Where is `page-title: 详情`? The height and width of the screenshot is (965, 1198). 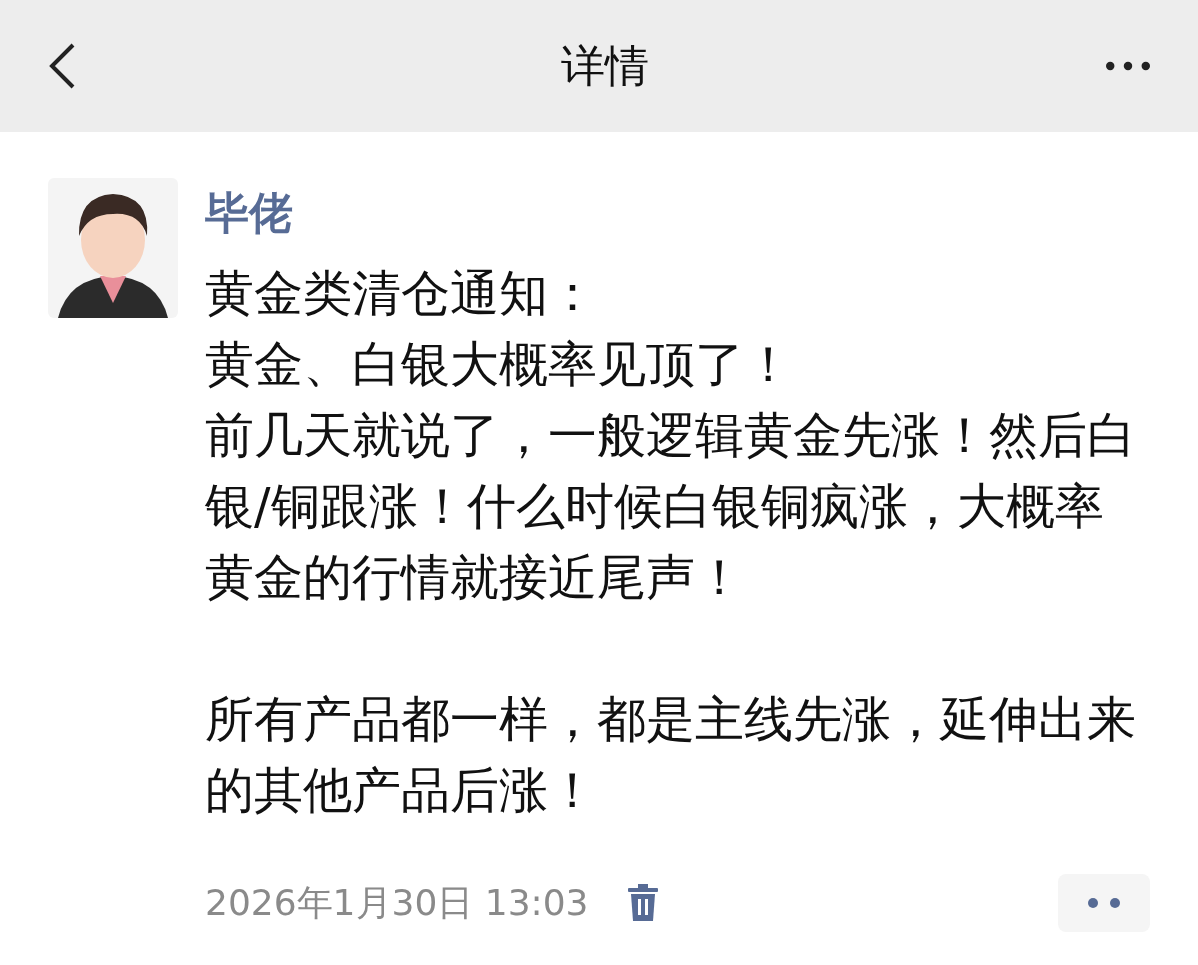
page-title: 详情 is located at coordinates (605, 65).